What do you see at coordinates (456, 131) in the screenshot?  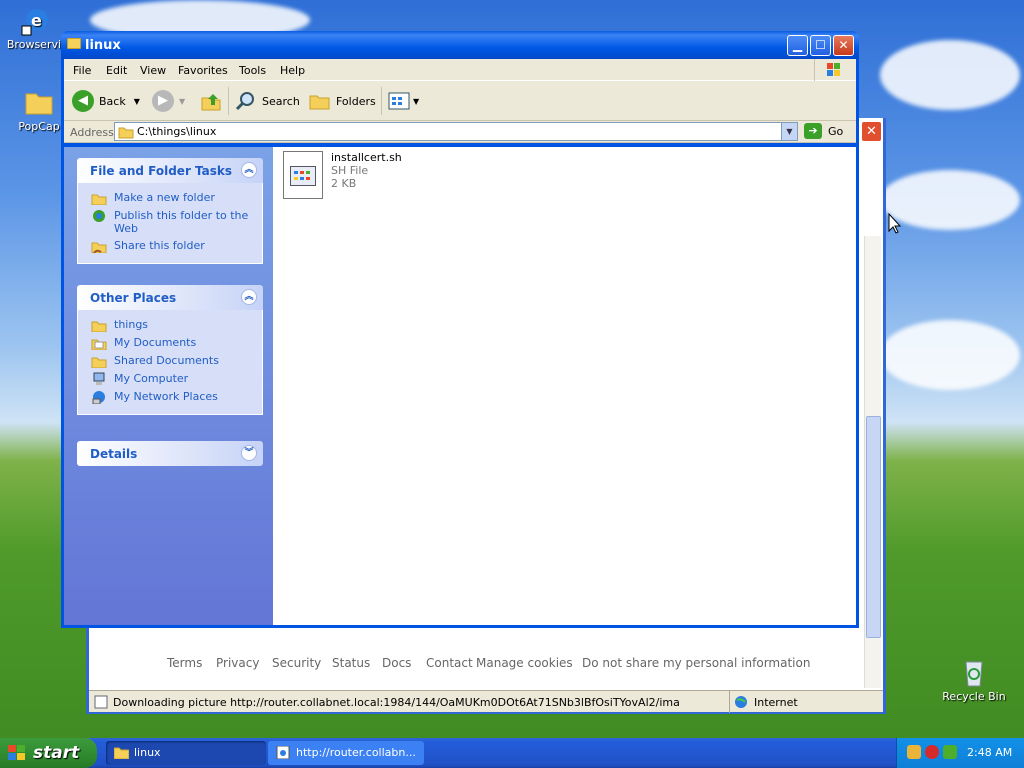 I see `address-input: C:\things\linux ▼` at bounding box center [456, 131].